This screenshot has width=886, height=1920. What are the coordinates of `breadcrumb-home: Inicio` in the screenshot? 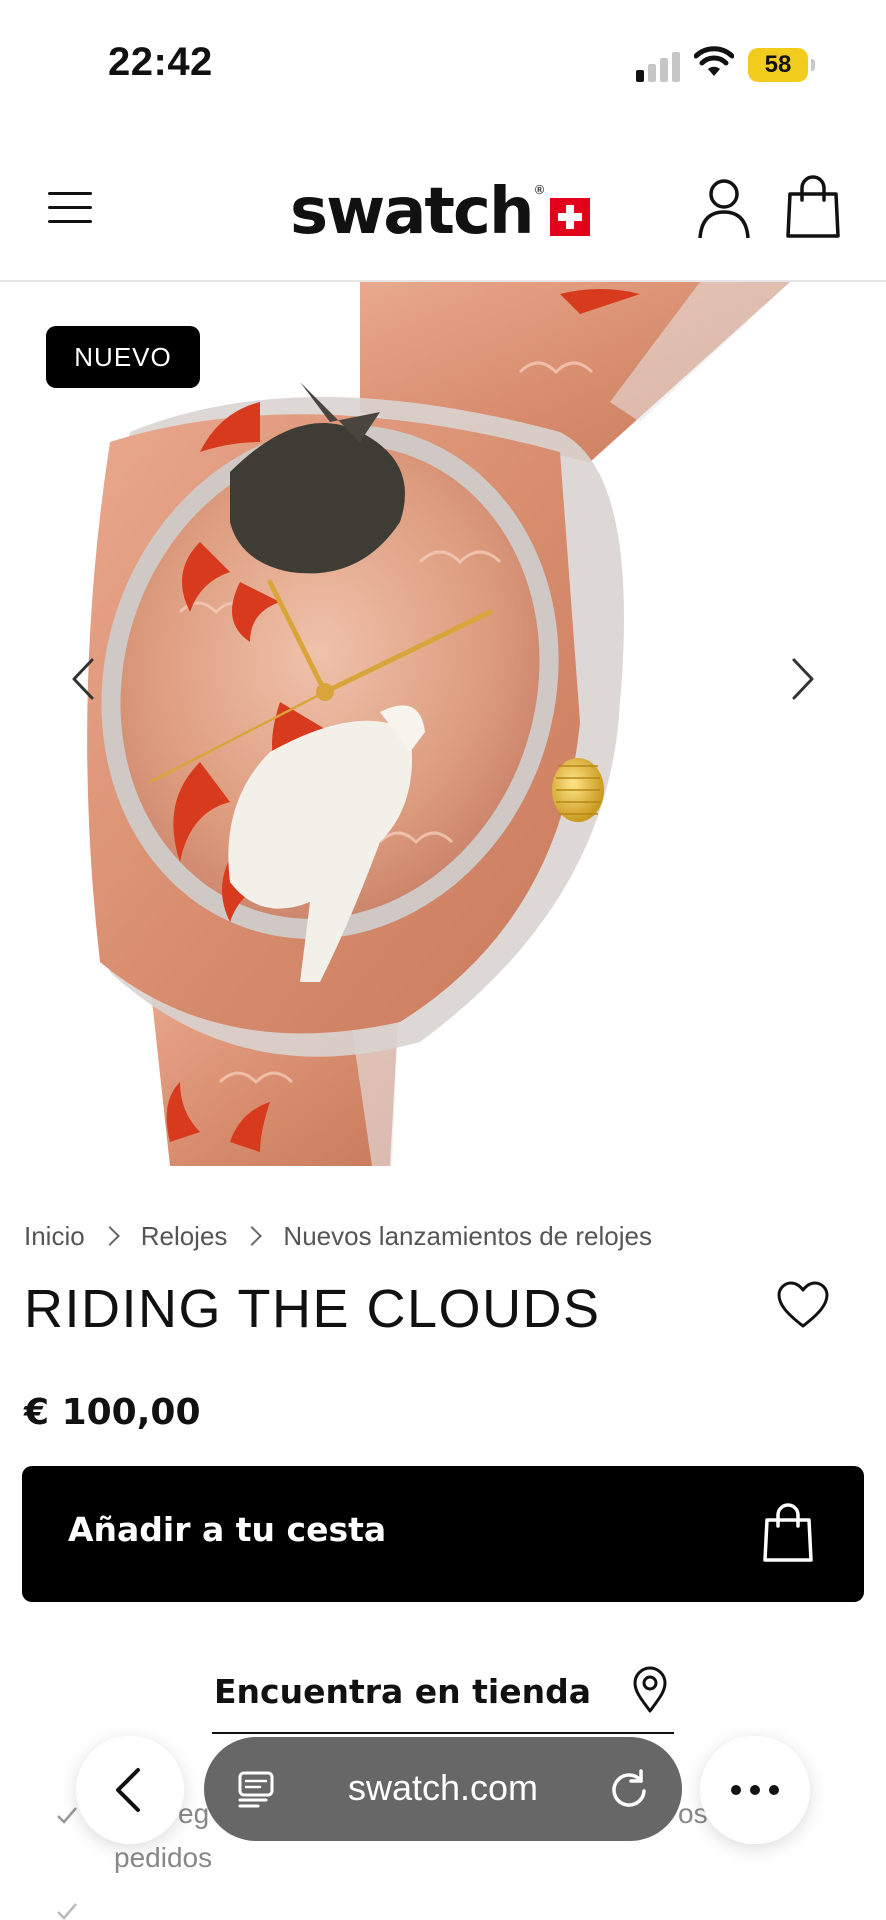 It's located at (54, 1236).